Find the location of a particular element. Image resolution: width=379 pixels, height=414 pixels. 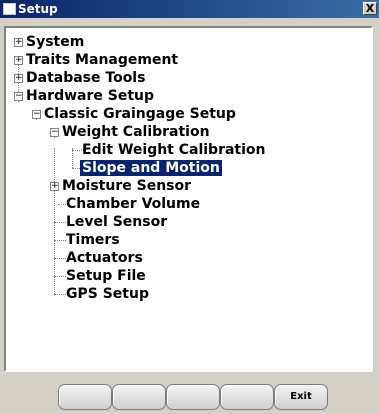

tree-node-label: Level Sensor is located at coordinates (117, 222).